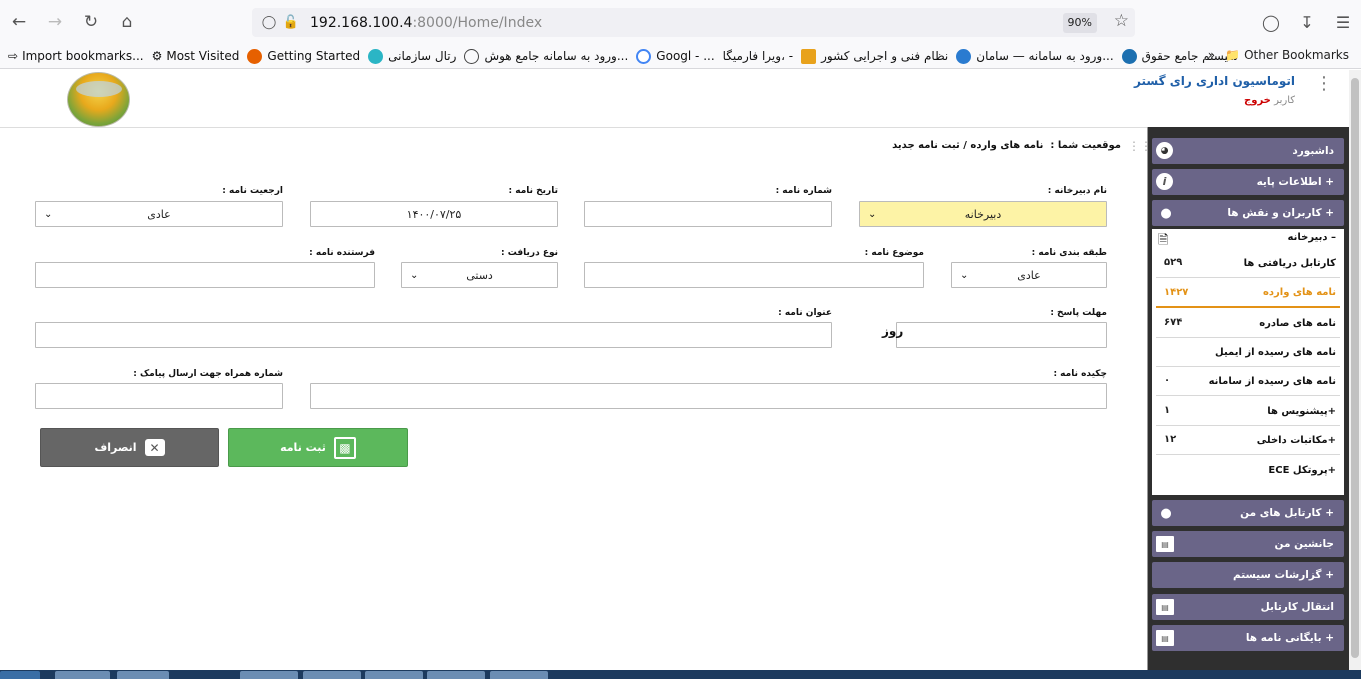 This screenshot has width=1361, height=679. Describe the element at coordinates (127, 22) in the screenshot. I see `home-icon: ⌂` at that location.